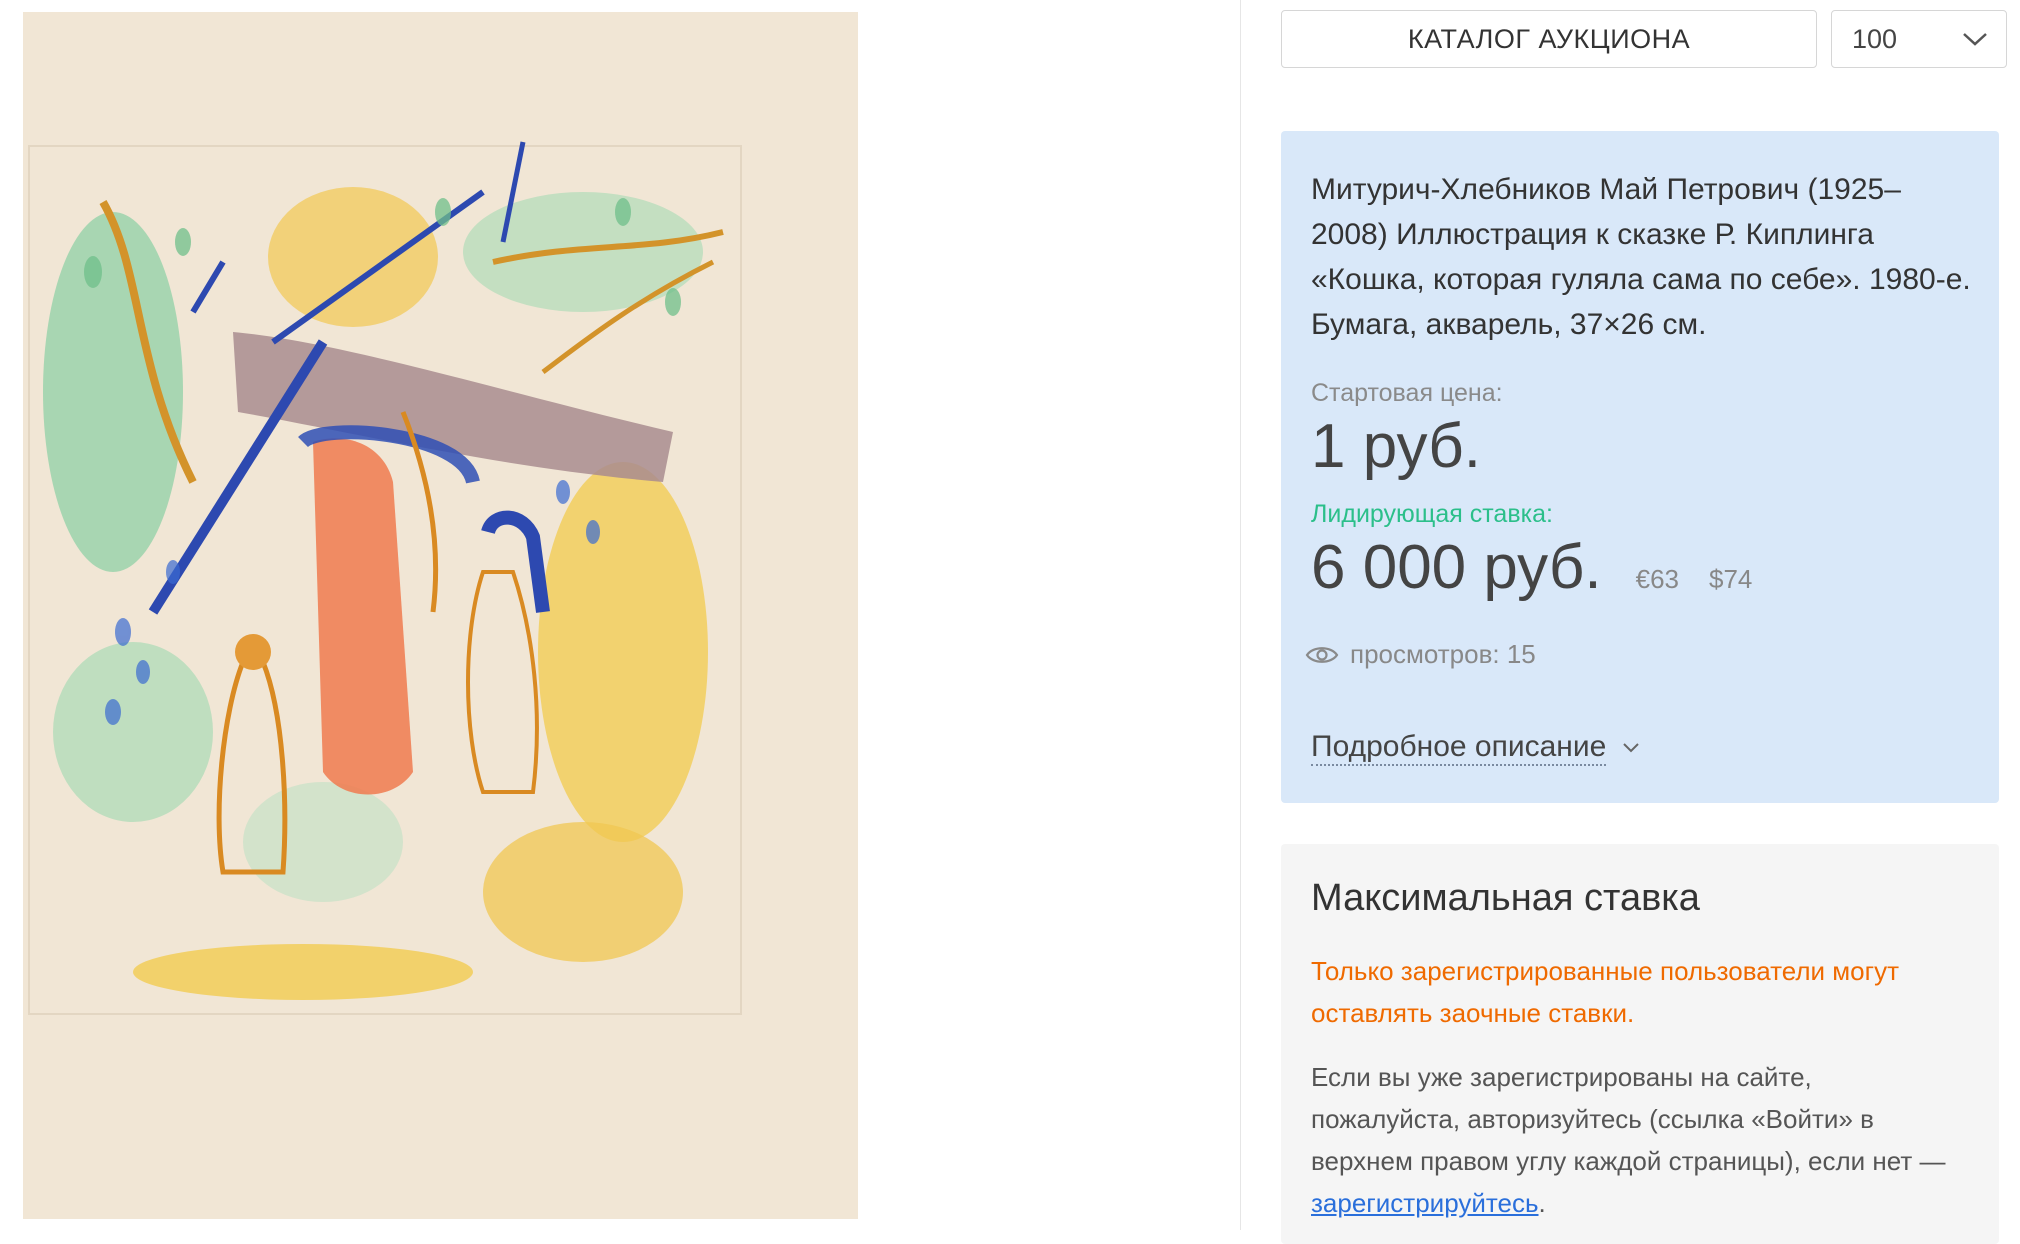  I want to click on detailed-description-label: Подробное описание, so click(1459, 748).